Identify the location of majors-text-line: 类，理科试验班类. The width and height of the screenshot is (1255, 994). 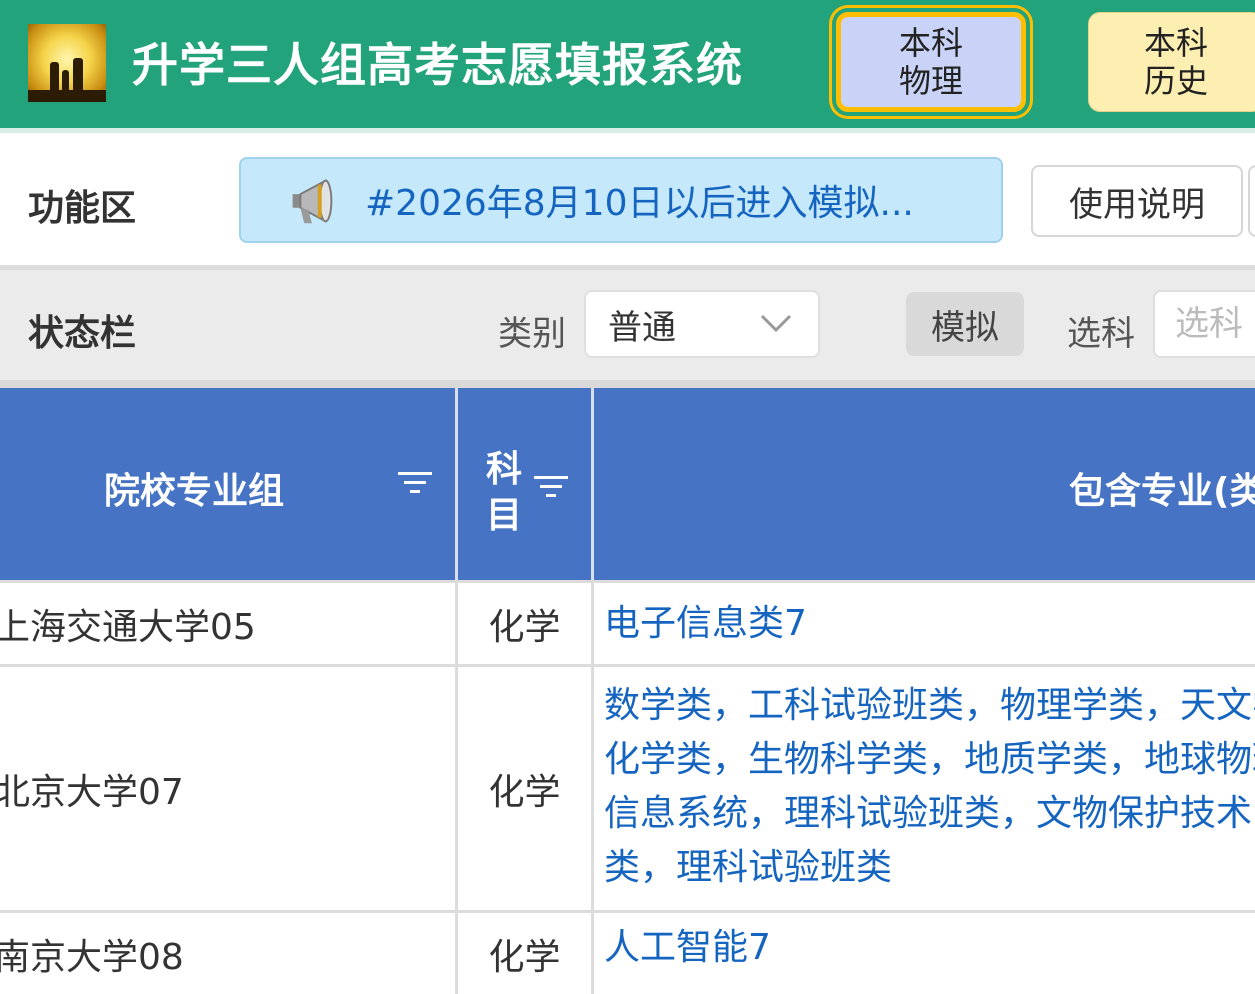
(929, 868).